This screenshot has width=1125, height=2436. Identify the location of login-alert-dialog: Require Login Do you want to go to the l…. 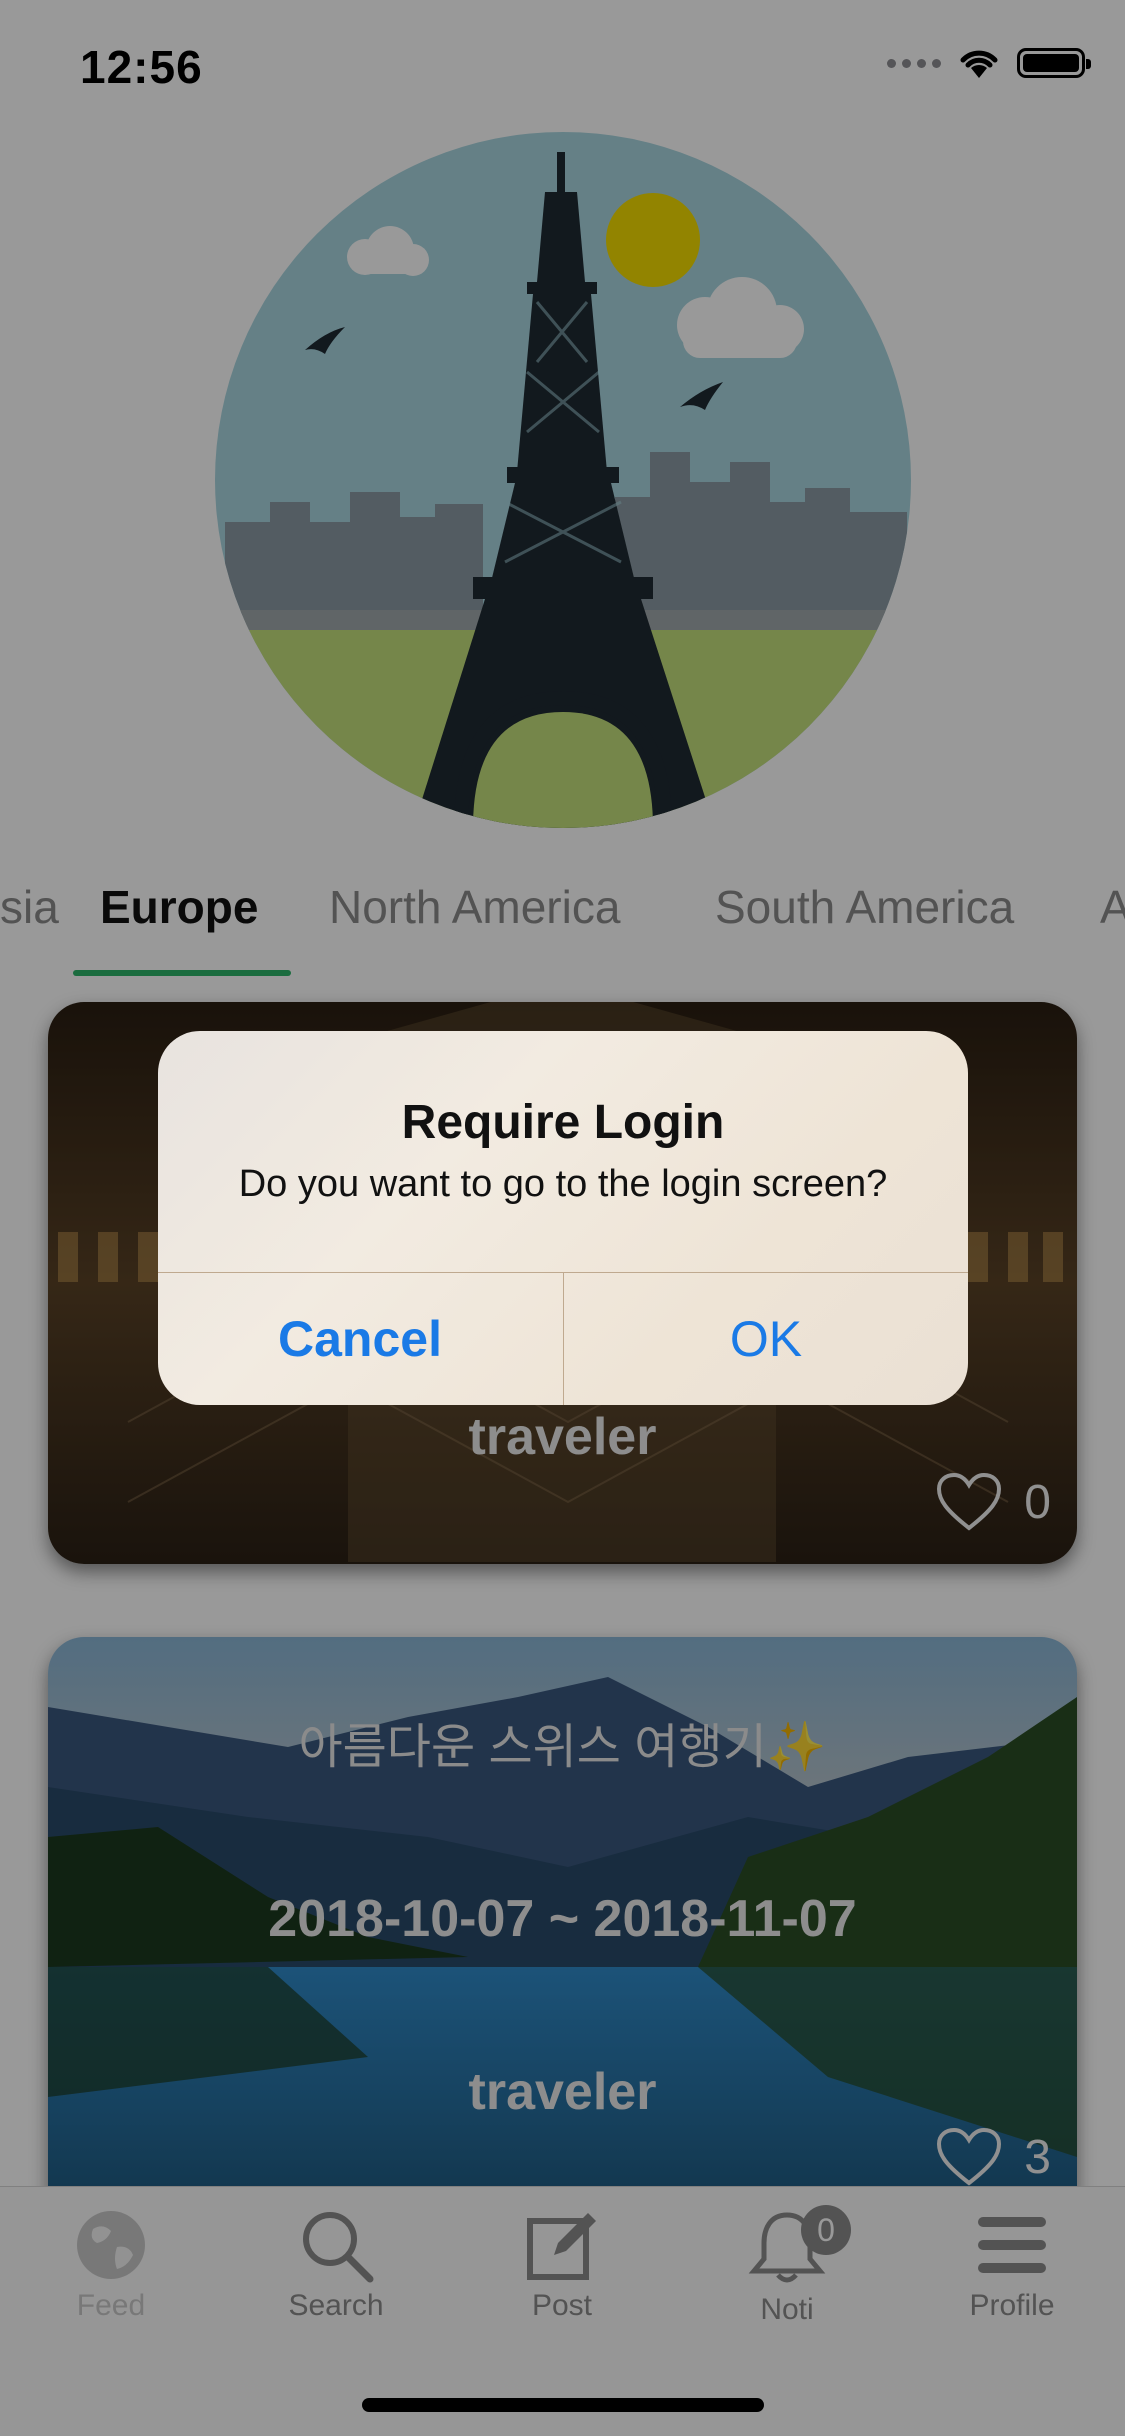
(563, 1218).